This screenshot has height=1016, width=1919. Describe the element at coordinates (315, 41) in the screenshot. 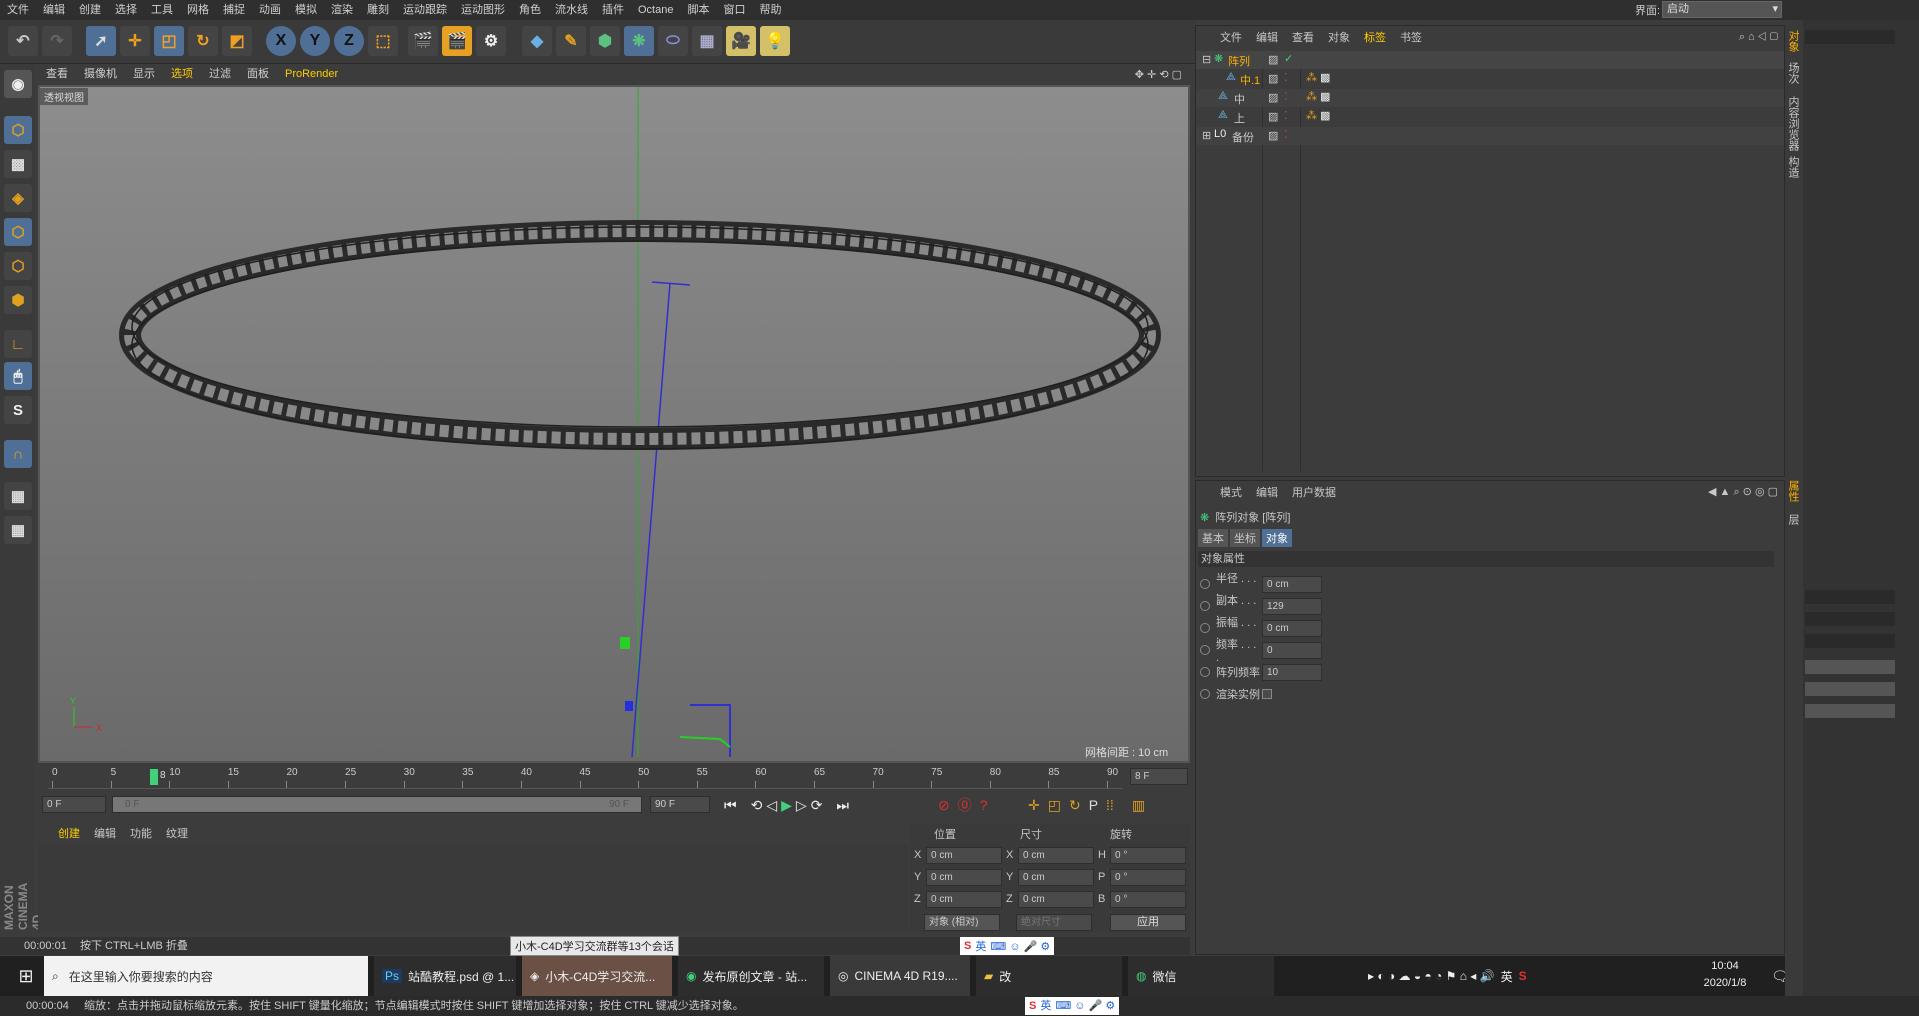

I see `y-axis-lock-icon: Y` at that location.